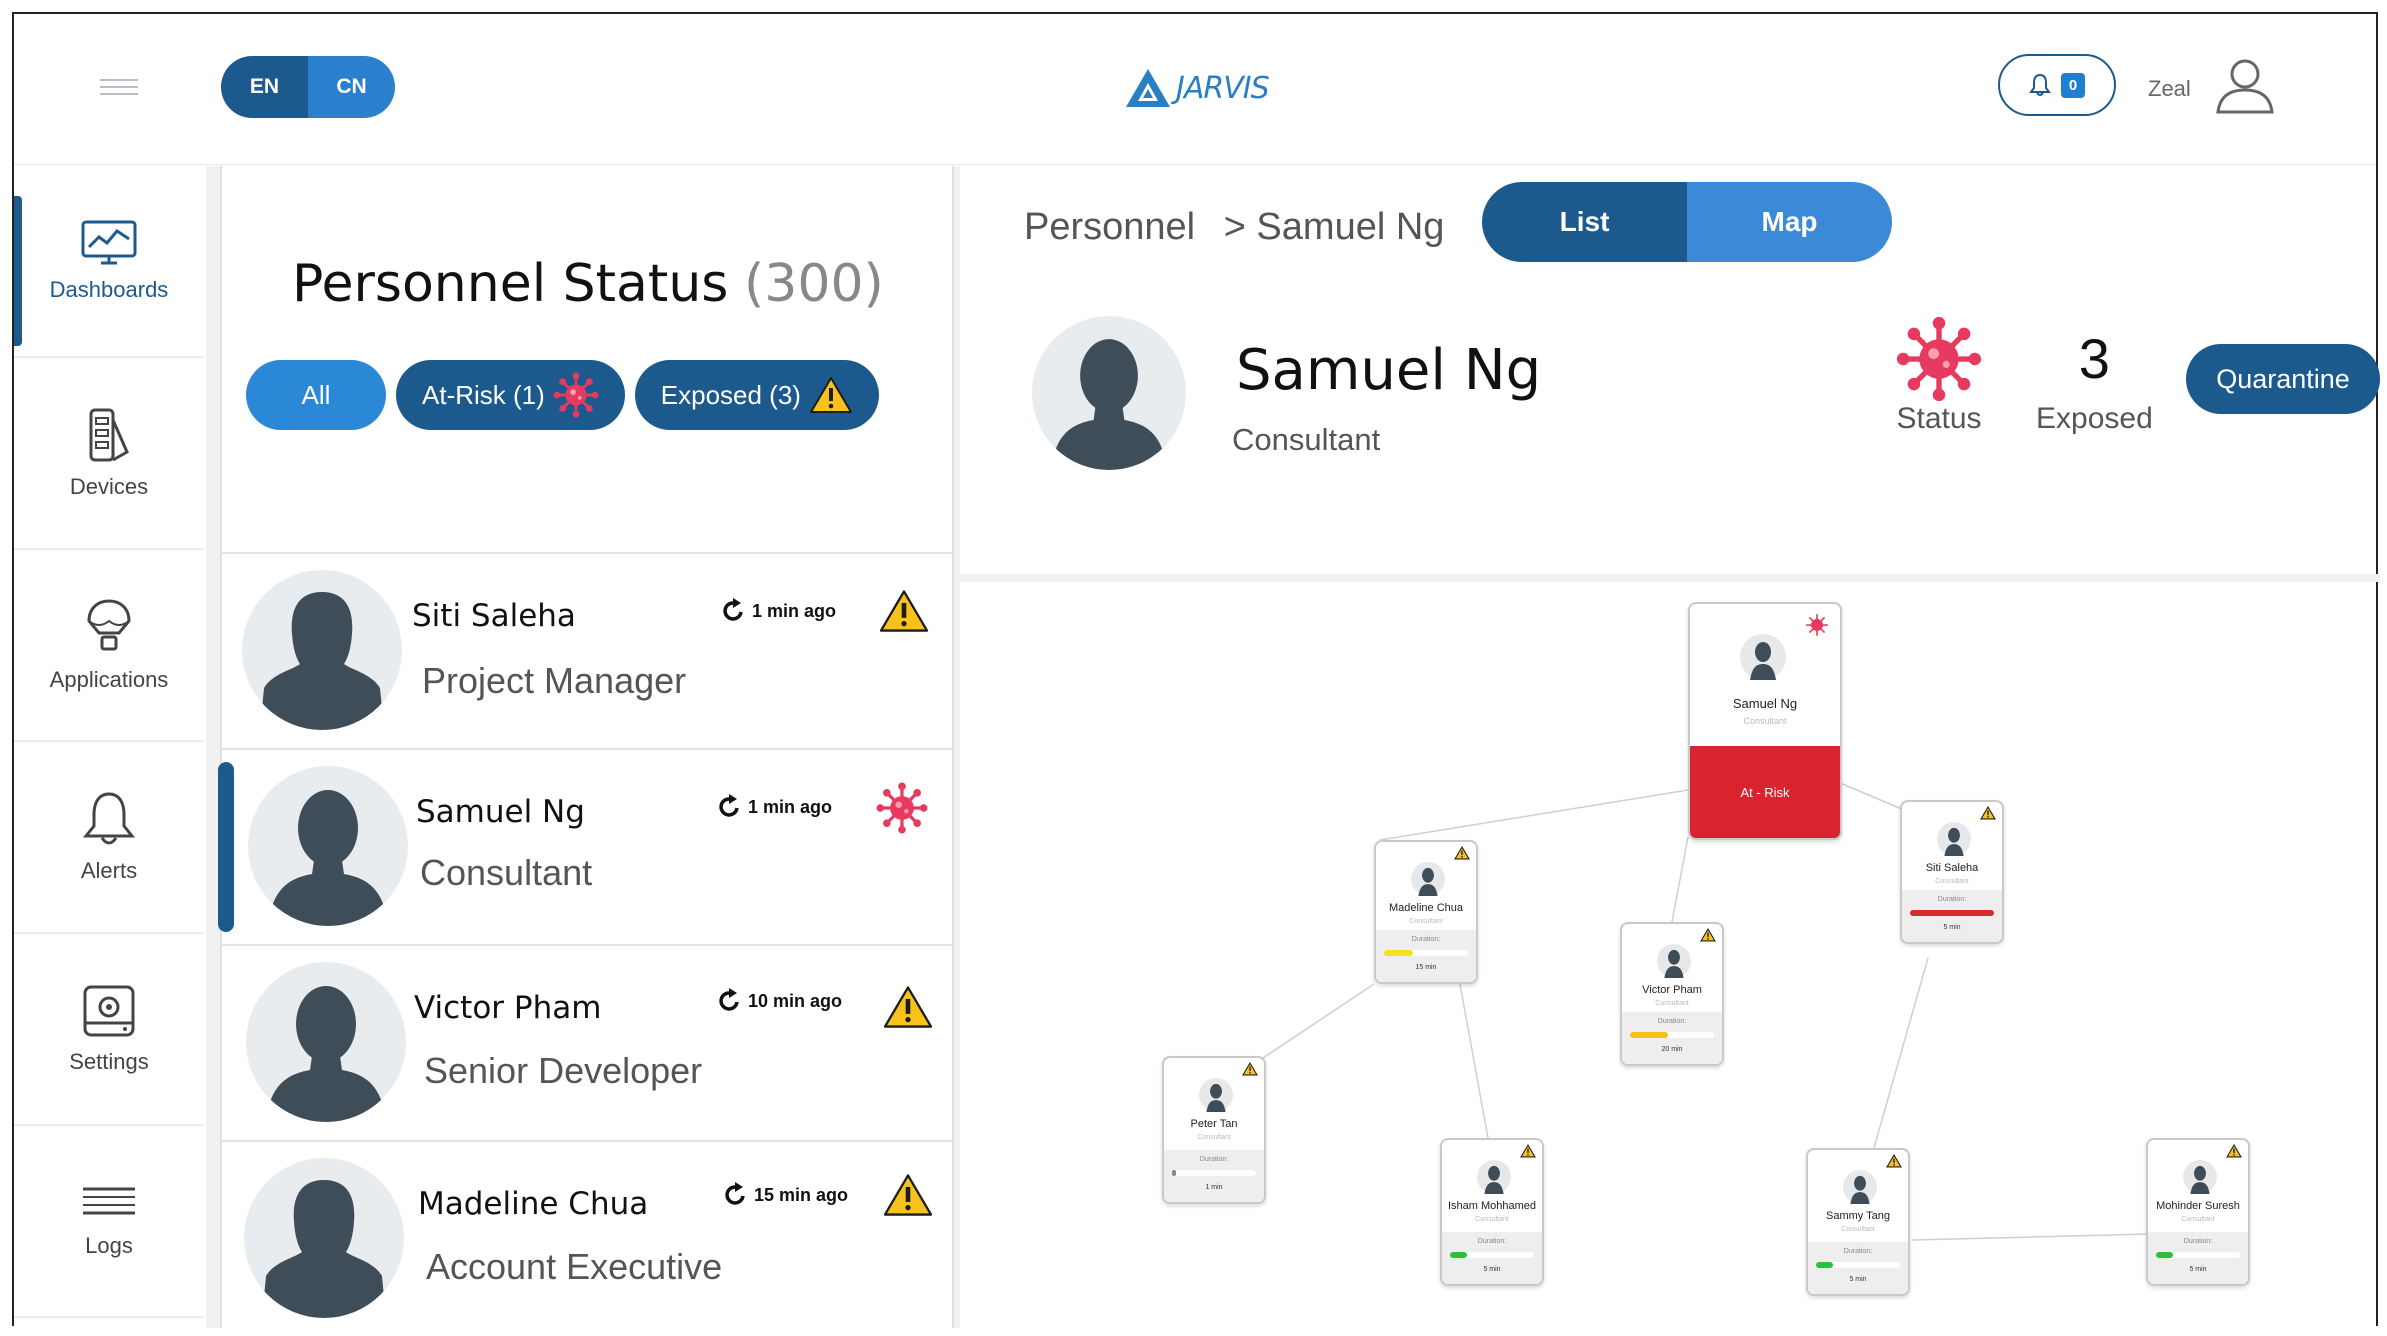  Describe the element at coordinates (2057, 85) in the screenshot. I see `notifications-button: 0` at that location.